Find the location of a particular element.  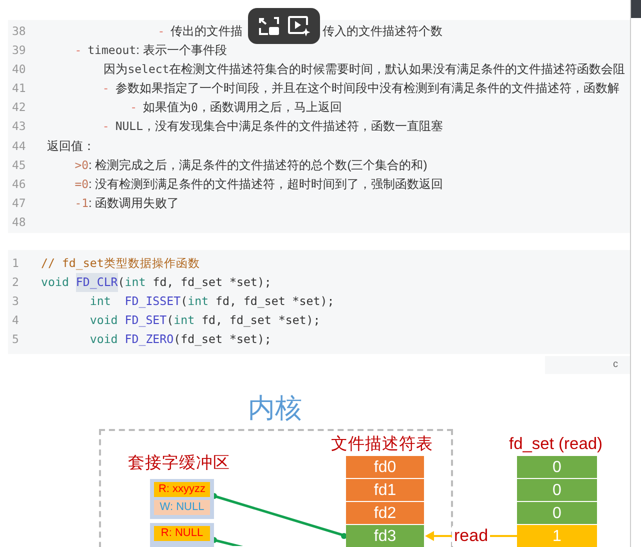

note-text: 返回值： is located at coordinates (71, 146).